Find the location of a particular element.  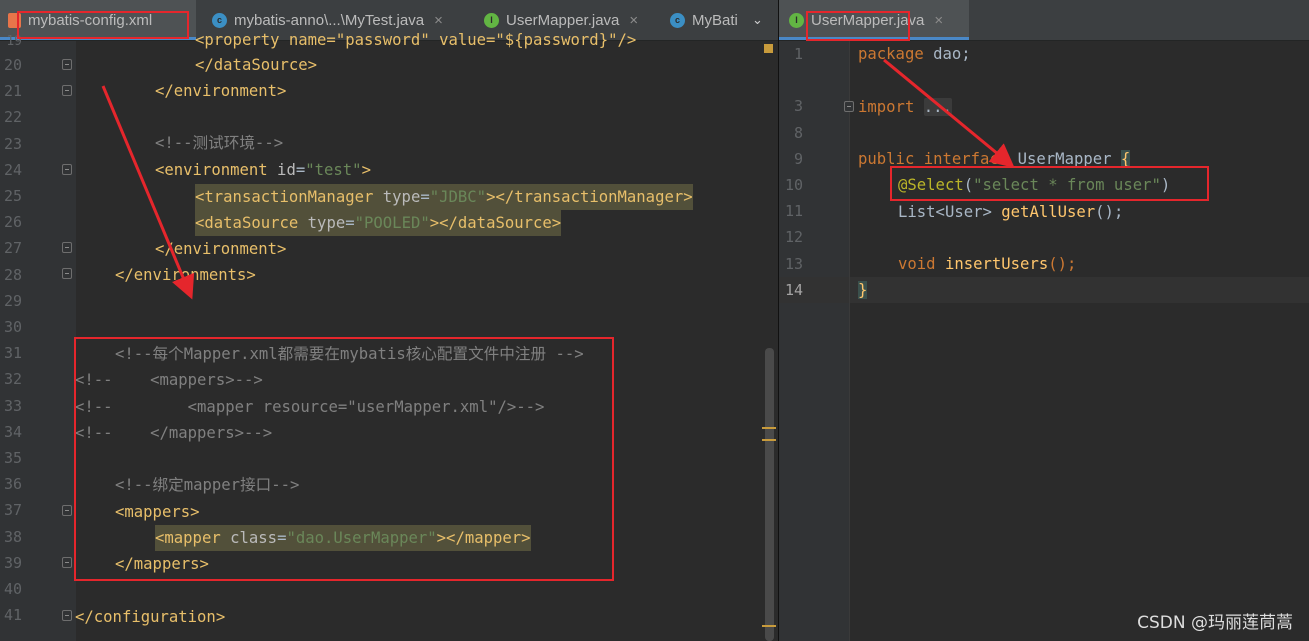

code-line-r14: } is located at coordinates (863, 290).